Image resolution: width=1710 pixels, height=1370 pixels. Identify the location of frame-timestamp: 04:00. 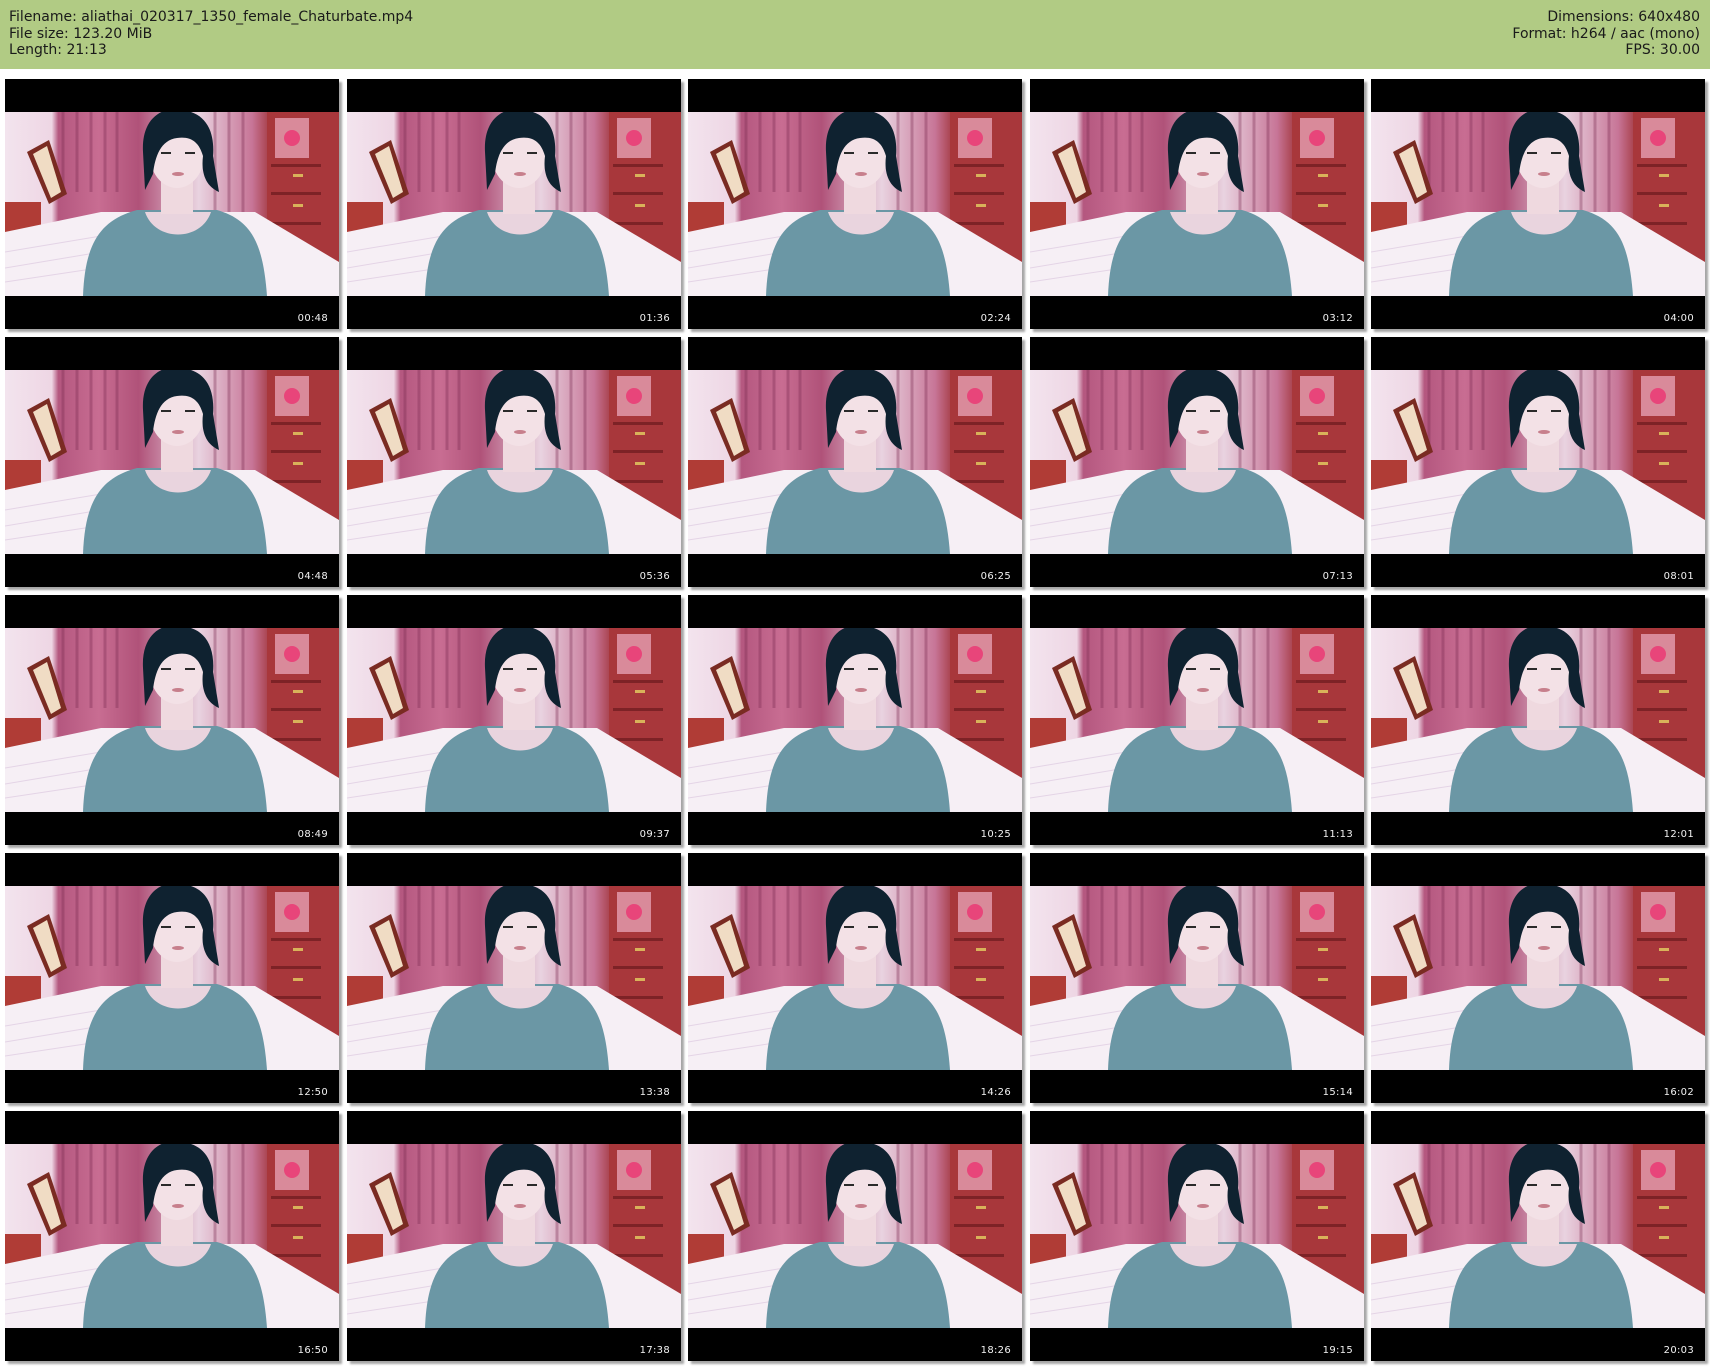
(1678, 318).